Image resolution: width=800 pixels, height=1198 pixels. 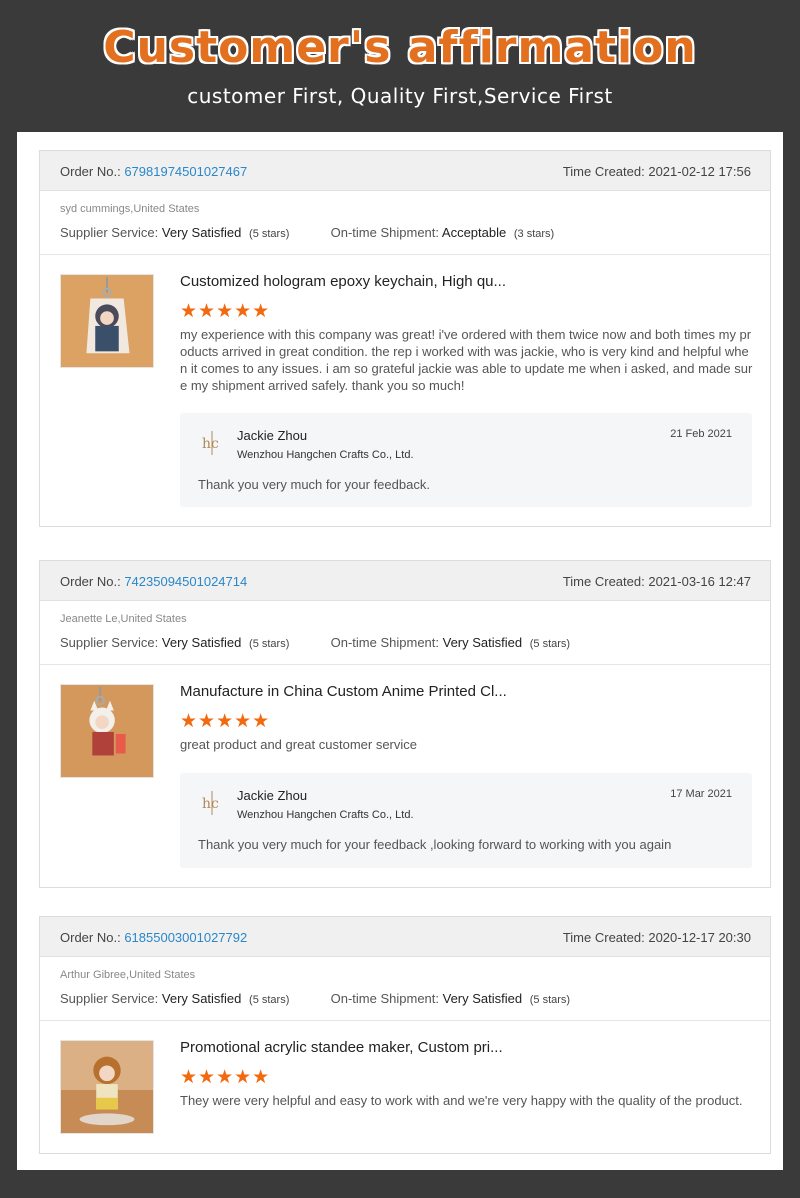 What do you see at coordinates (185, 937) in the screenshot?
I see `order-number-link: 61855003001027792` at bounding box center [185, 937].